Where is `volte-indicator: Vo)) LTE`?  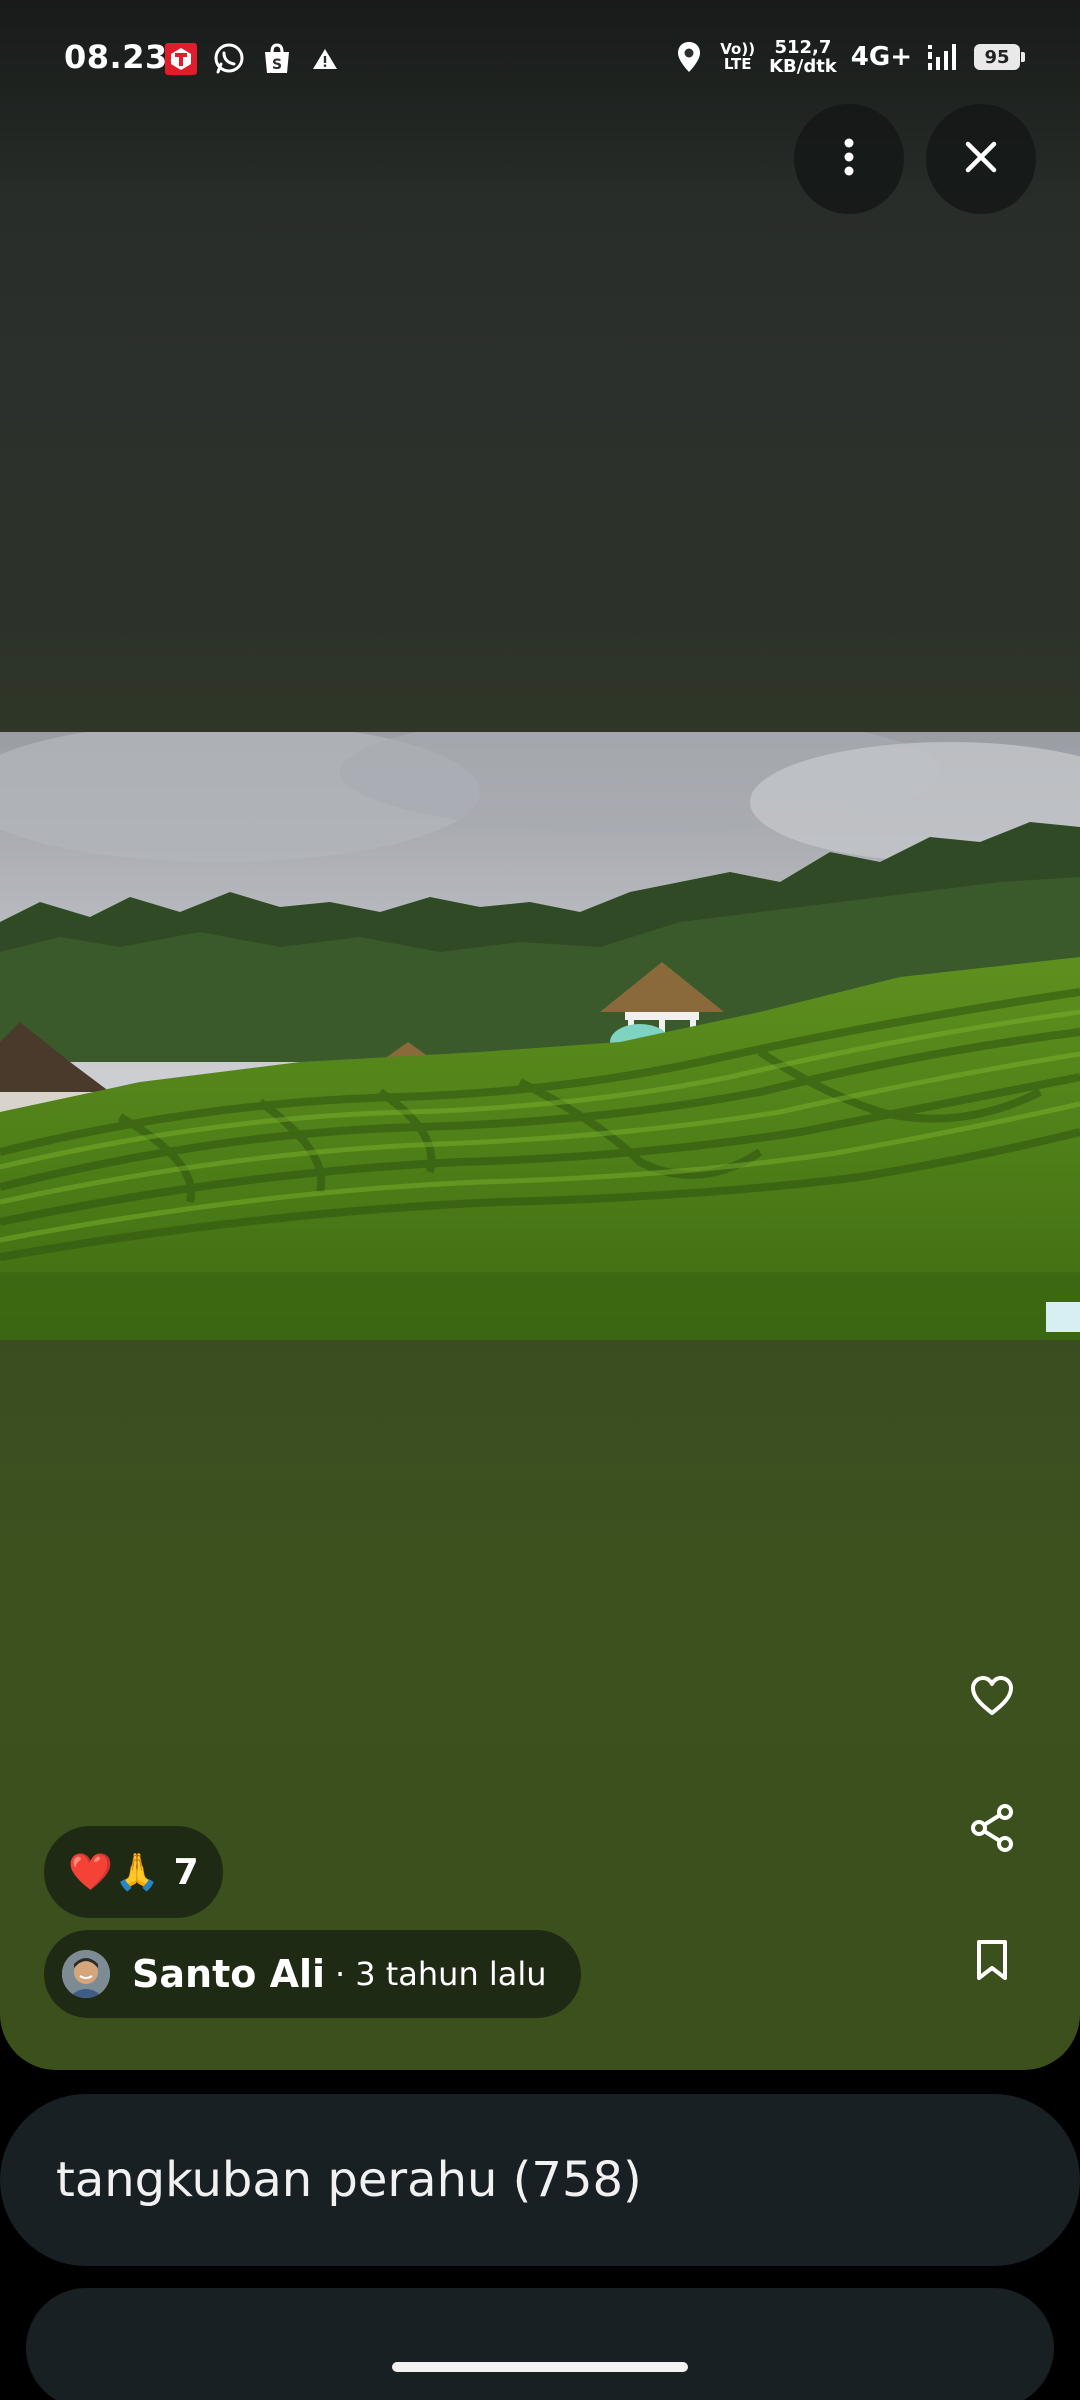 volte-indicator: Vo)) LTE is located at coordinates (737, 57).